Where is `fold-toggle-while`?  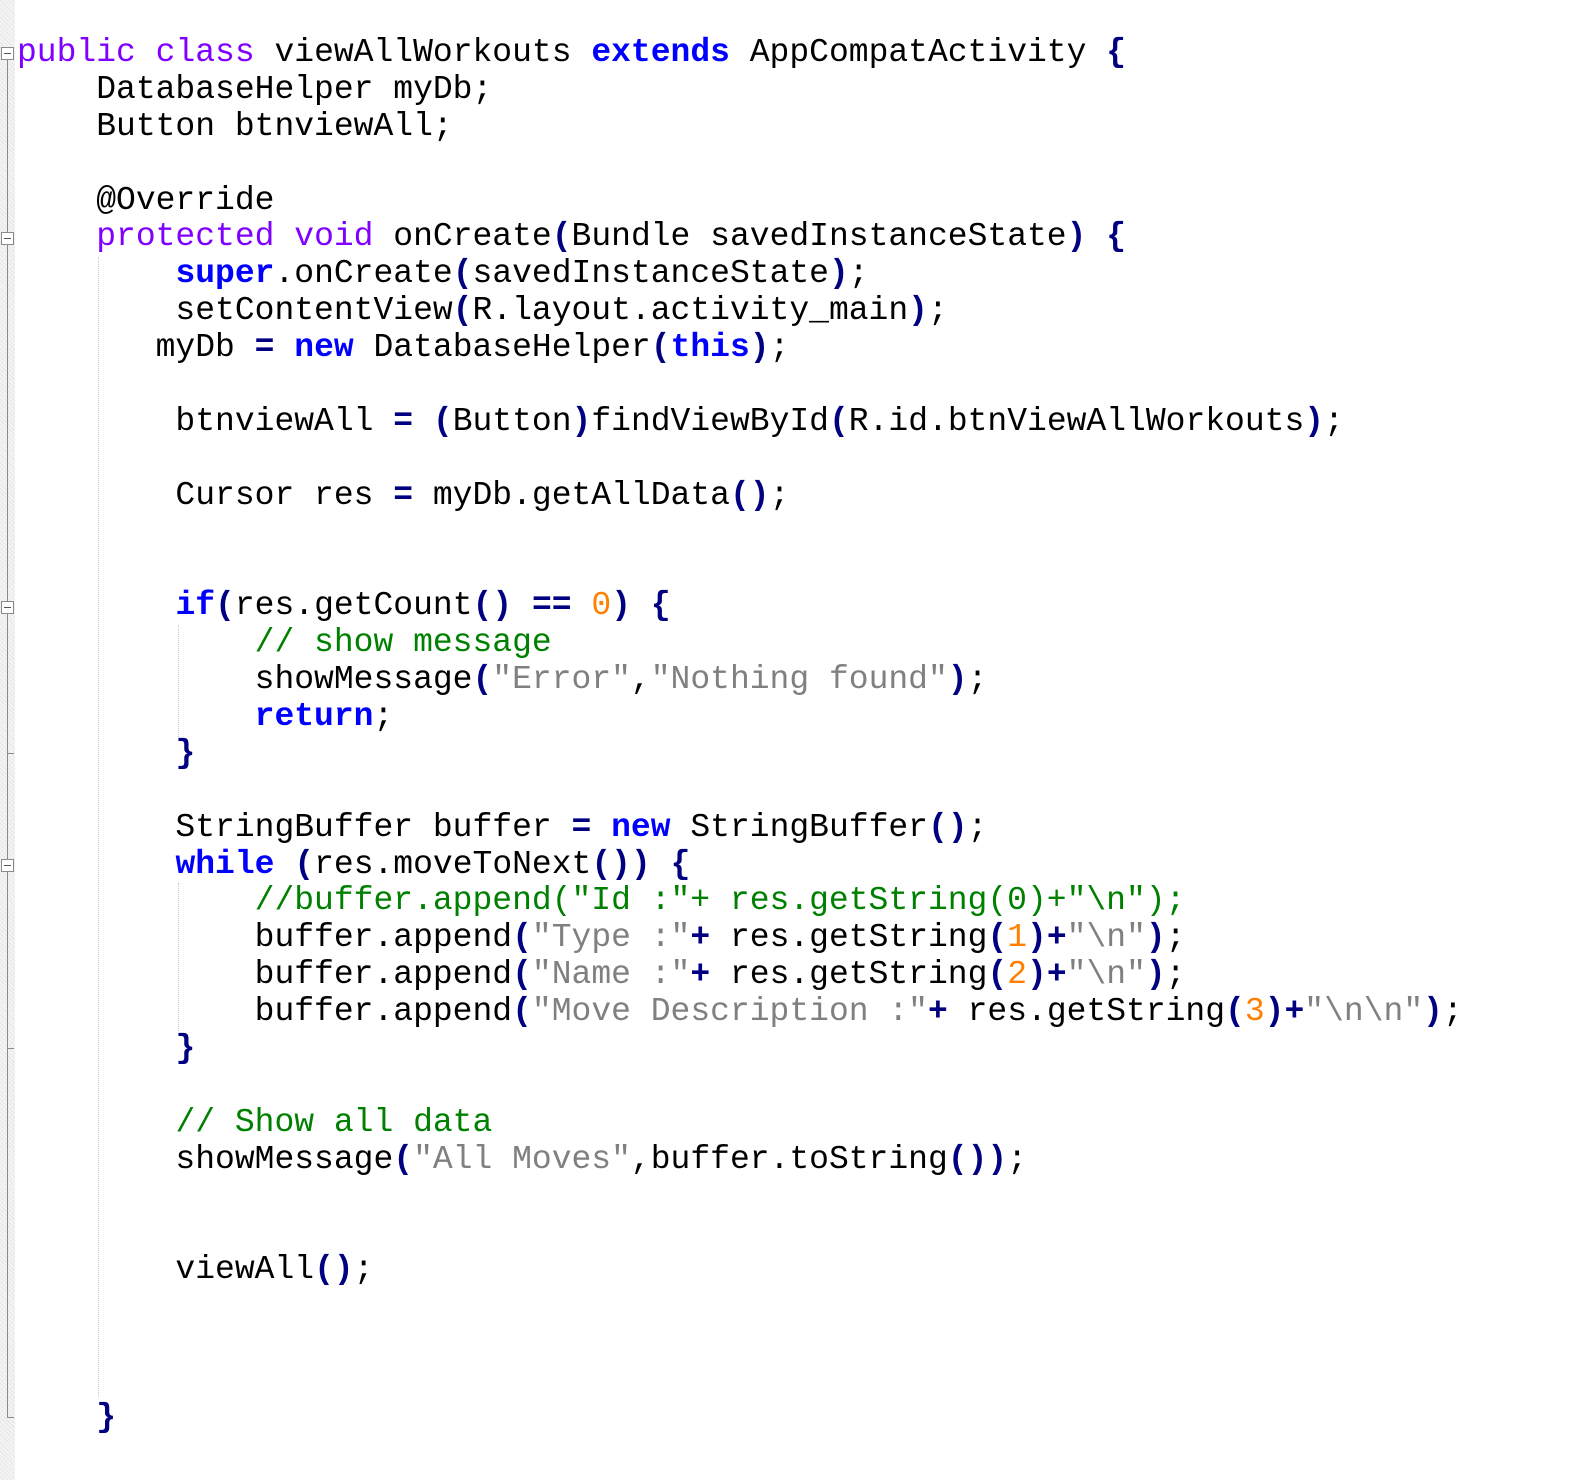 fold-toggle-while is located at coordinates (7, 865).